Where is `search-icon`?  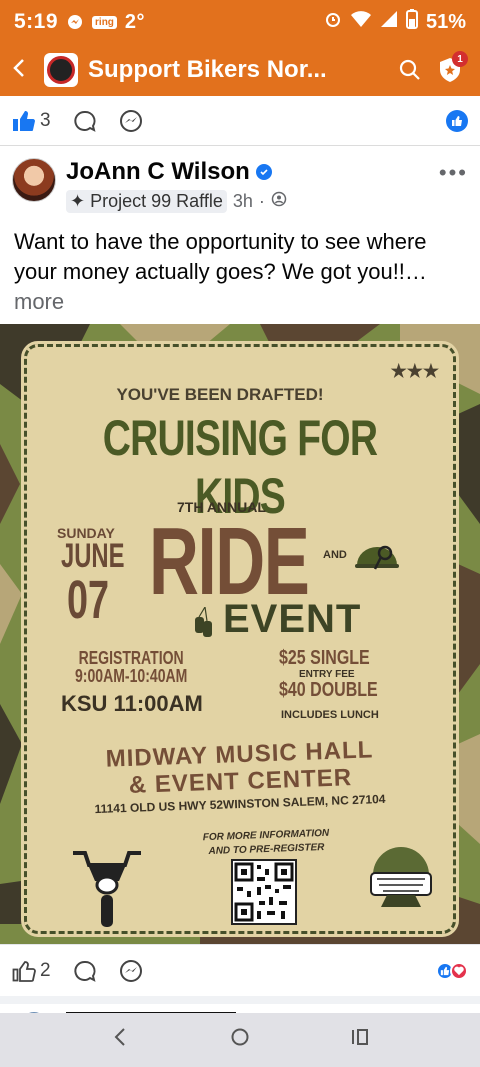
search-icon is located at coordinates (410, 70).